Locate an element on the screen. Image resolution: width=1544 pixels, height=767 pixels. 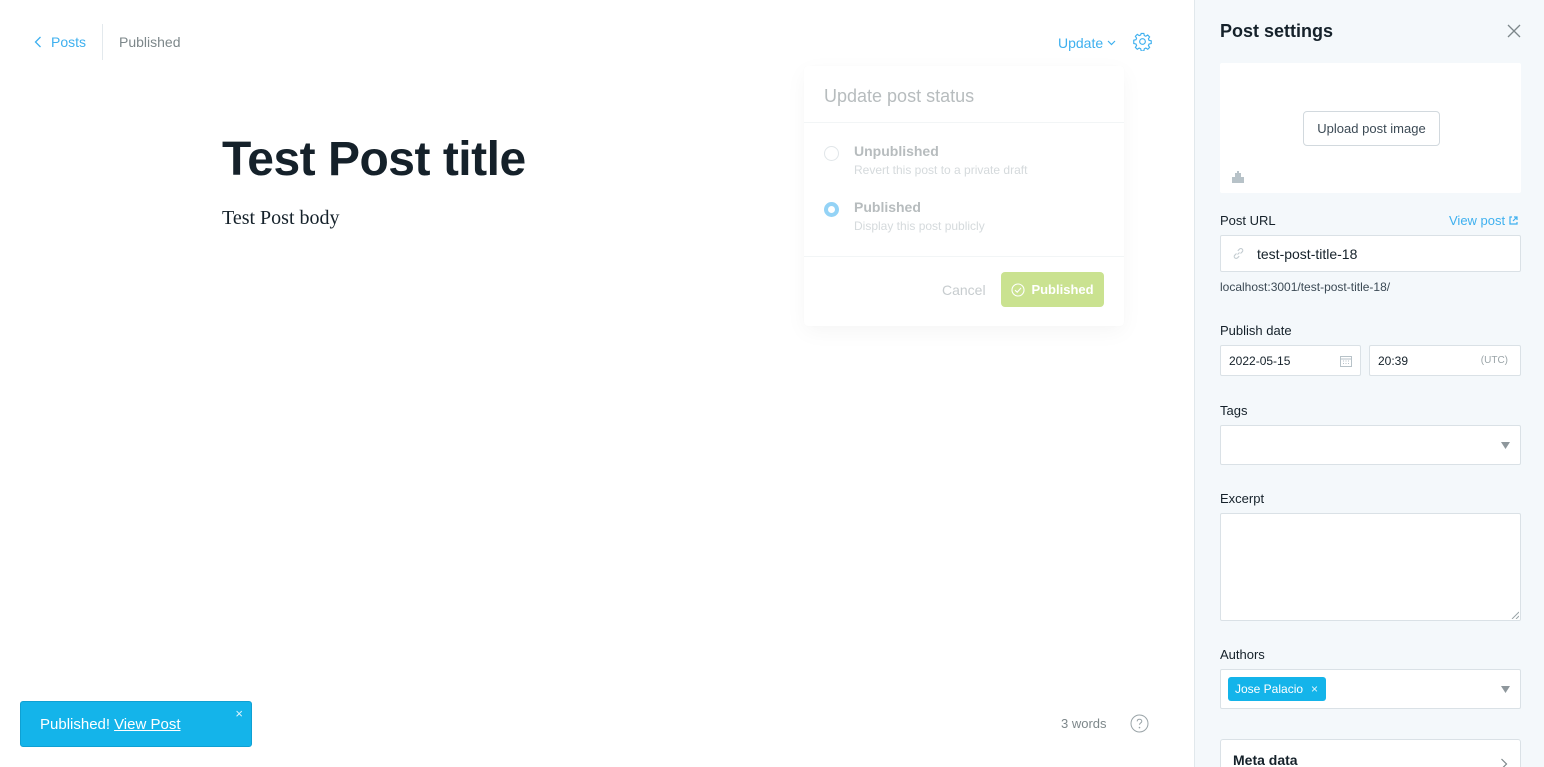
post-url-field is located at coordinates (1370, 253).